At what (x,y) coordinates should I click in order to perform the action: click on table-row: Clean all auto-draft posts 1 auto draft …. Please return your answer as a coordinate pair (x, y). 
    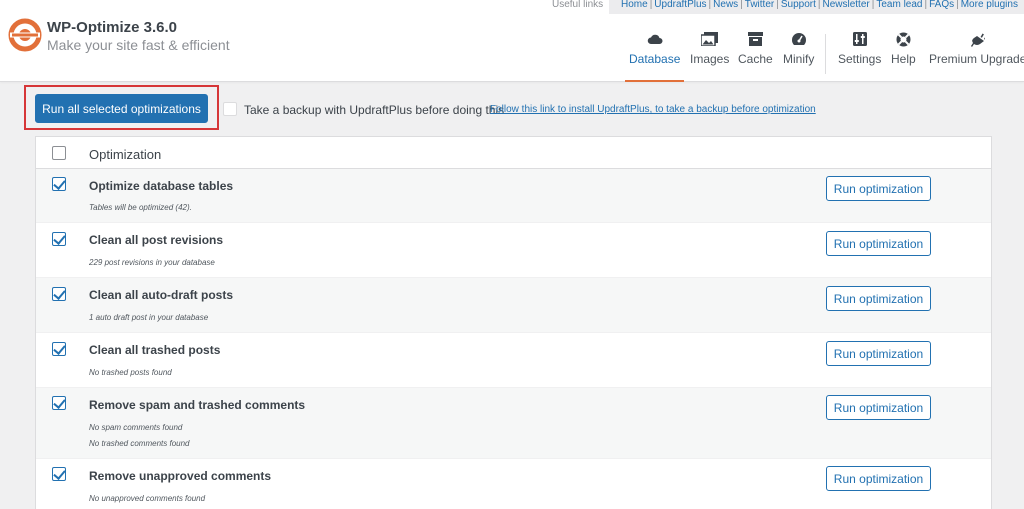
    Looking at the image, I should click on (513, 305).